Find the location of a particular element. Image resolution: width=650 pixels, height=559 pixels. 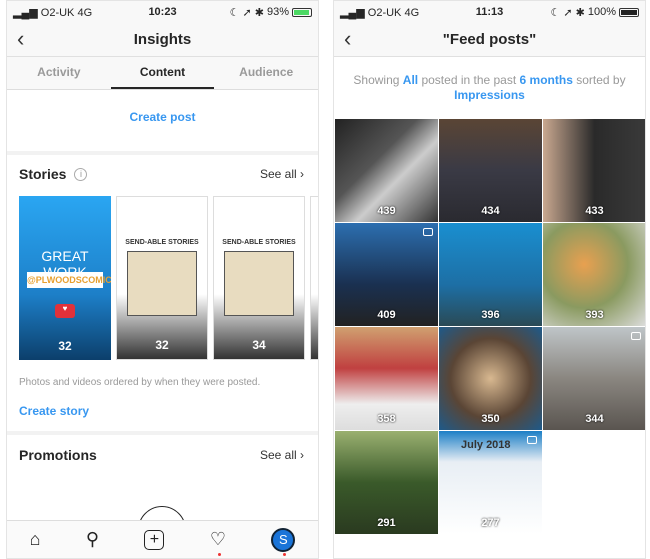

tab-content: Content is located at coordinates (162, 73).